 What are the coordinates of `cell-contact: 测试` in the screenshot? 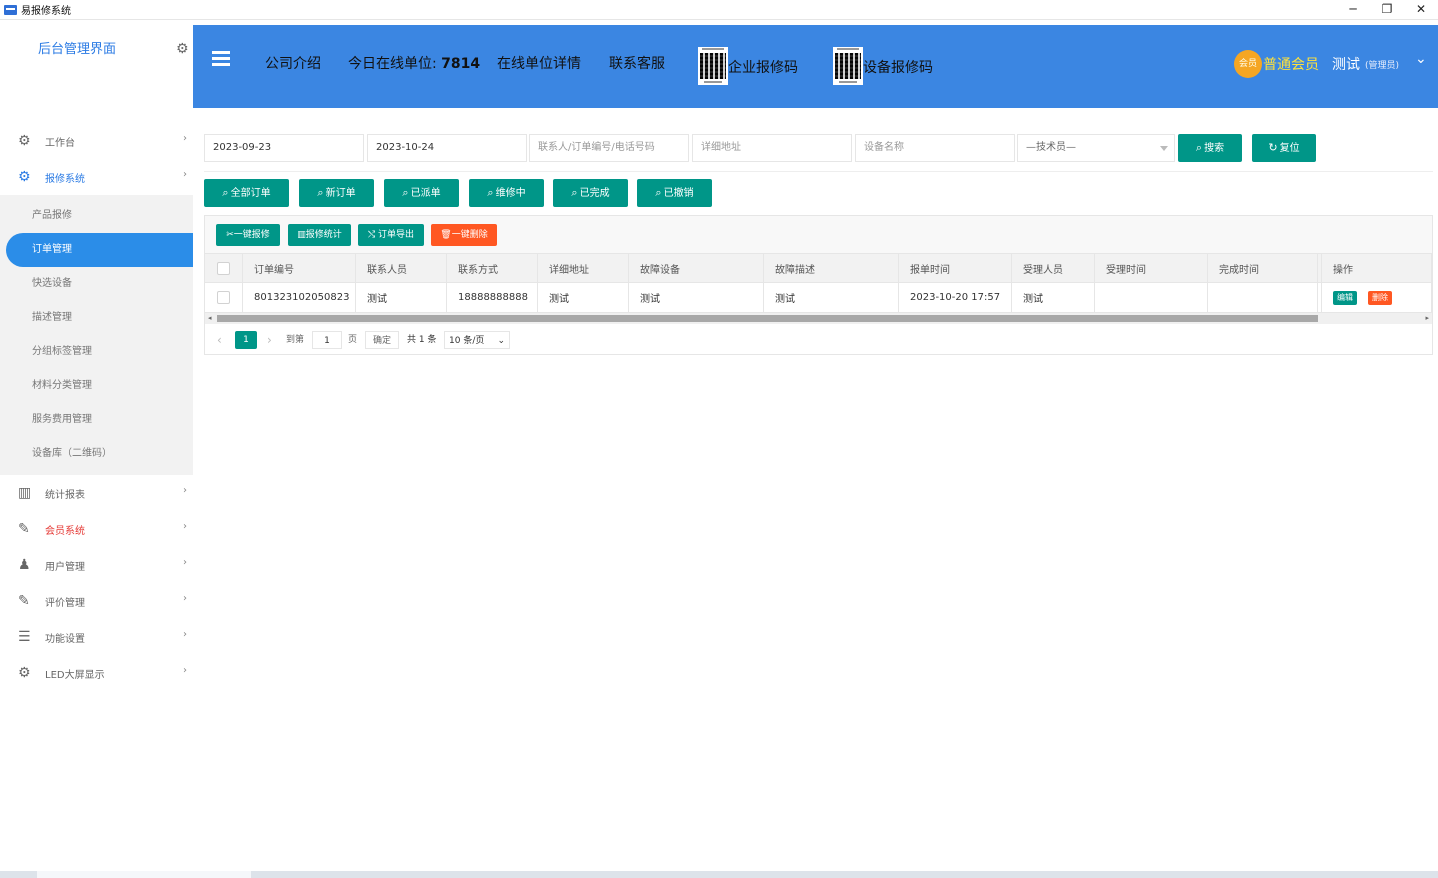 It's located at (401, 297).